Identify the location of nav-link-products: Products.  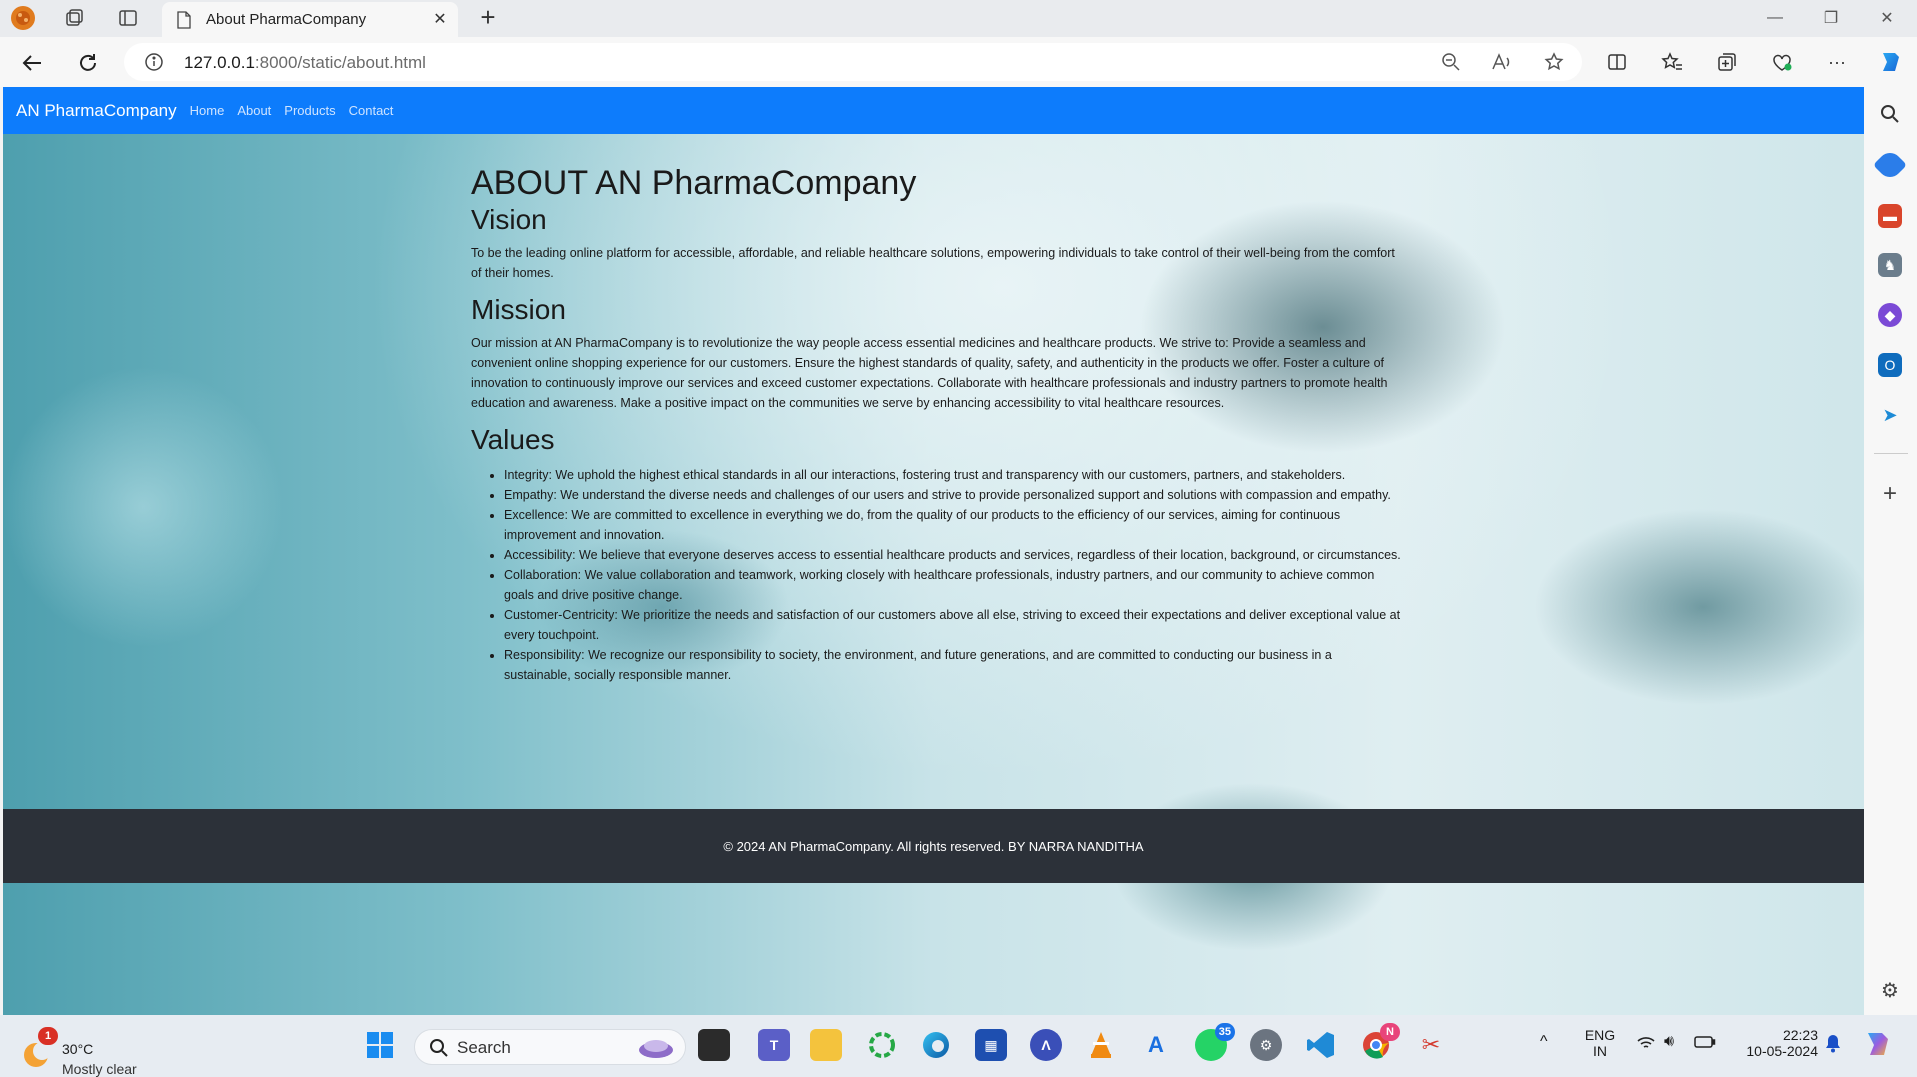
(309, 110).